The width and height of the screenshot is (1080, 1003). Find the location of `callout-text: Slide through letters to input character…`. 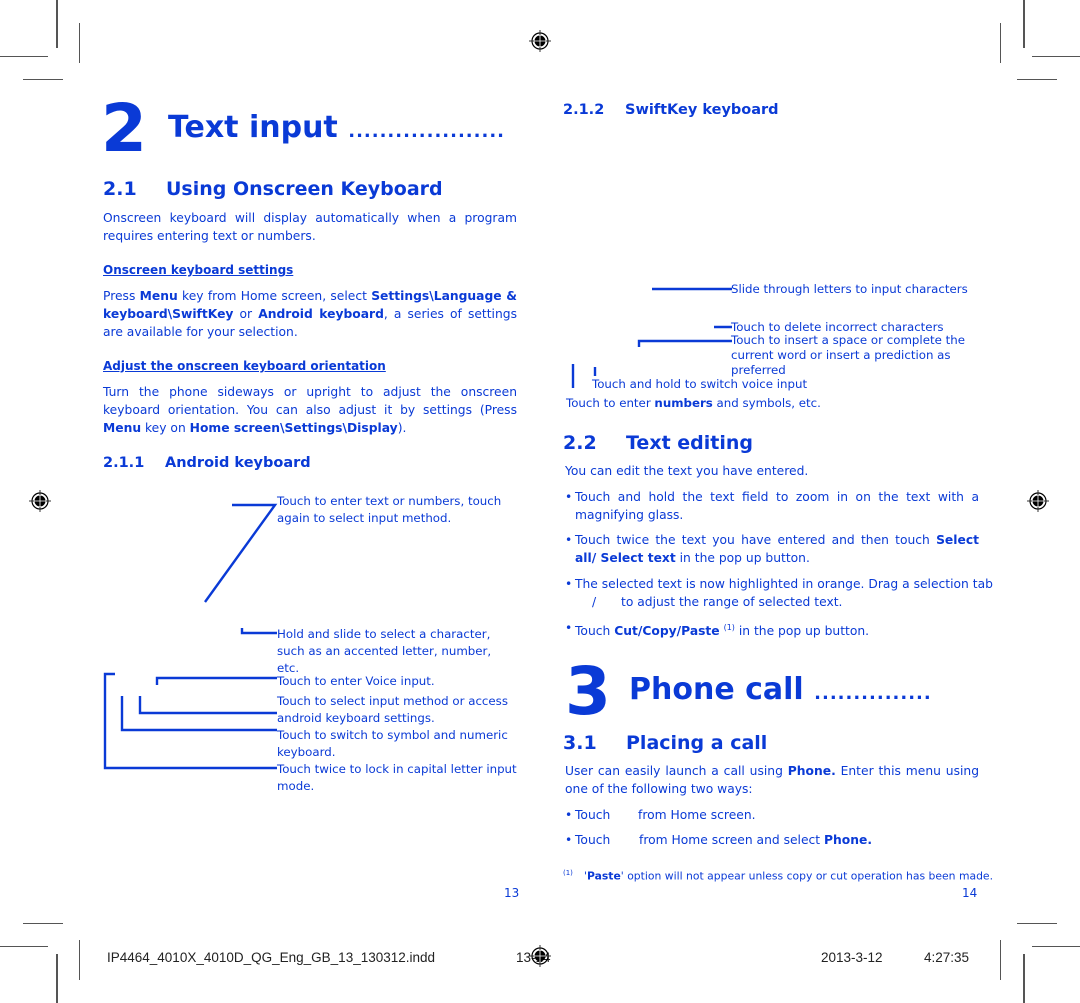

callout-text: Slide through letters to input character… is located at coordinates (849, 289).